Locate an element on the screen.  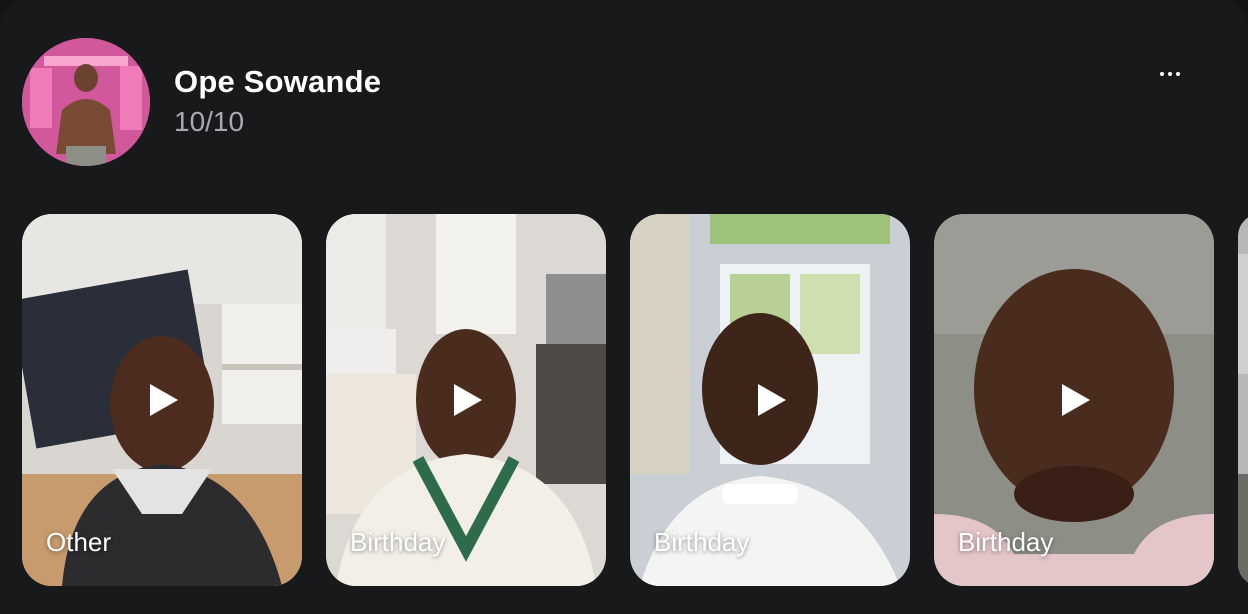
video-thumbnail is located at coordinates (1243, 400).